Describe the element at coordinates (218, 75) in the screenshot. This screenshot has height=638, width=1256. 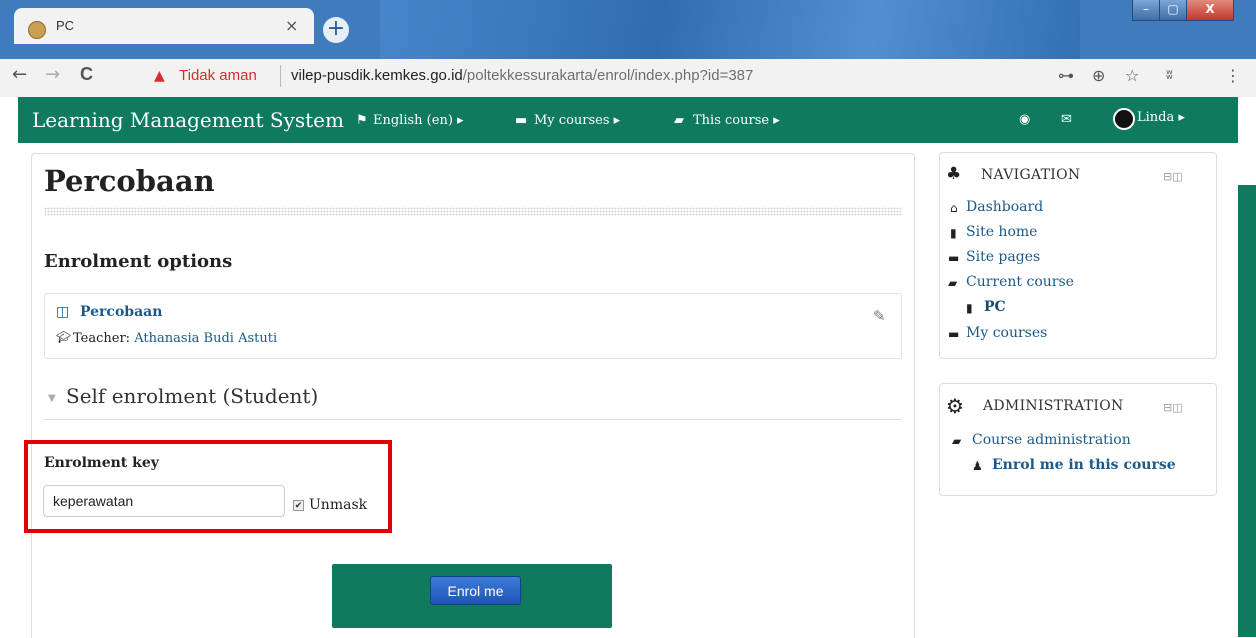
I see `security-warning-text: Tidak aman` at that location.